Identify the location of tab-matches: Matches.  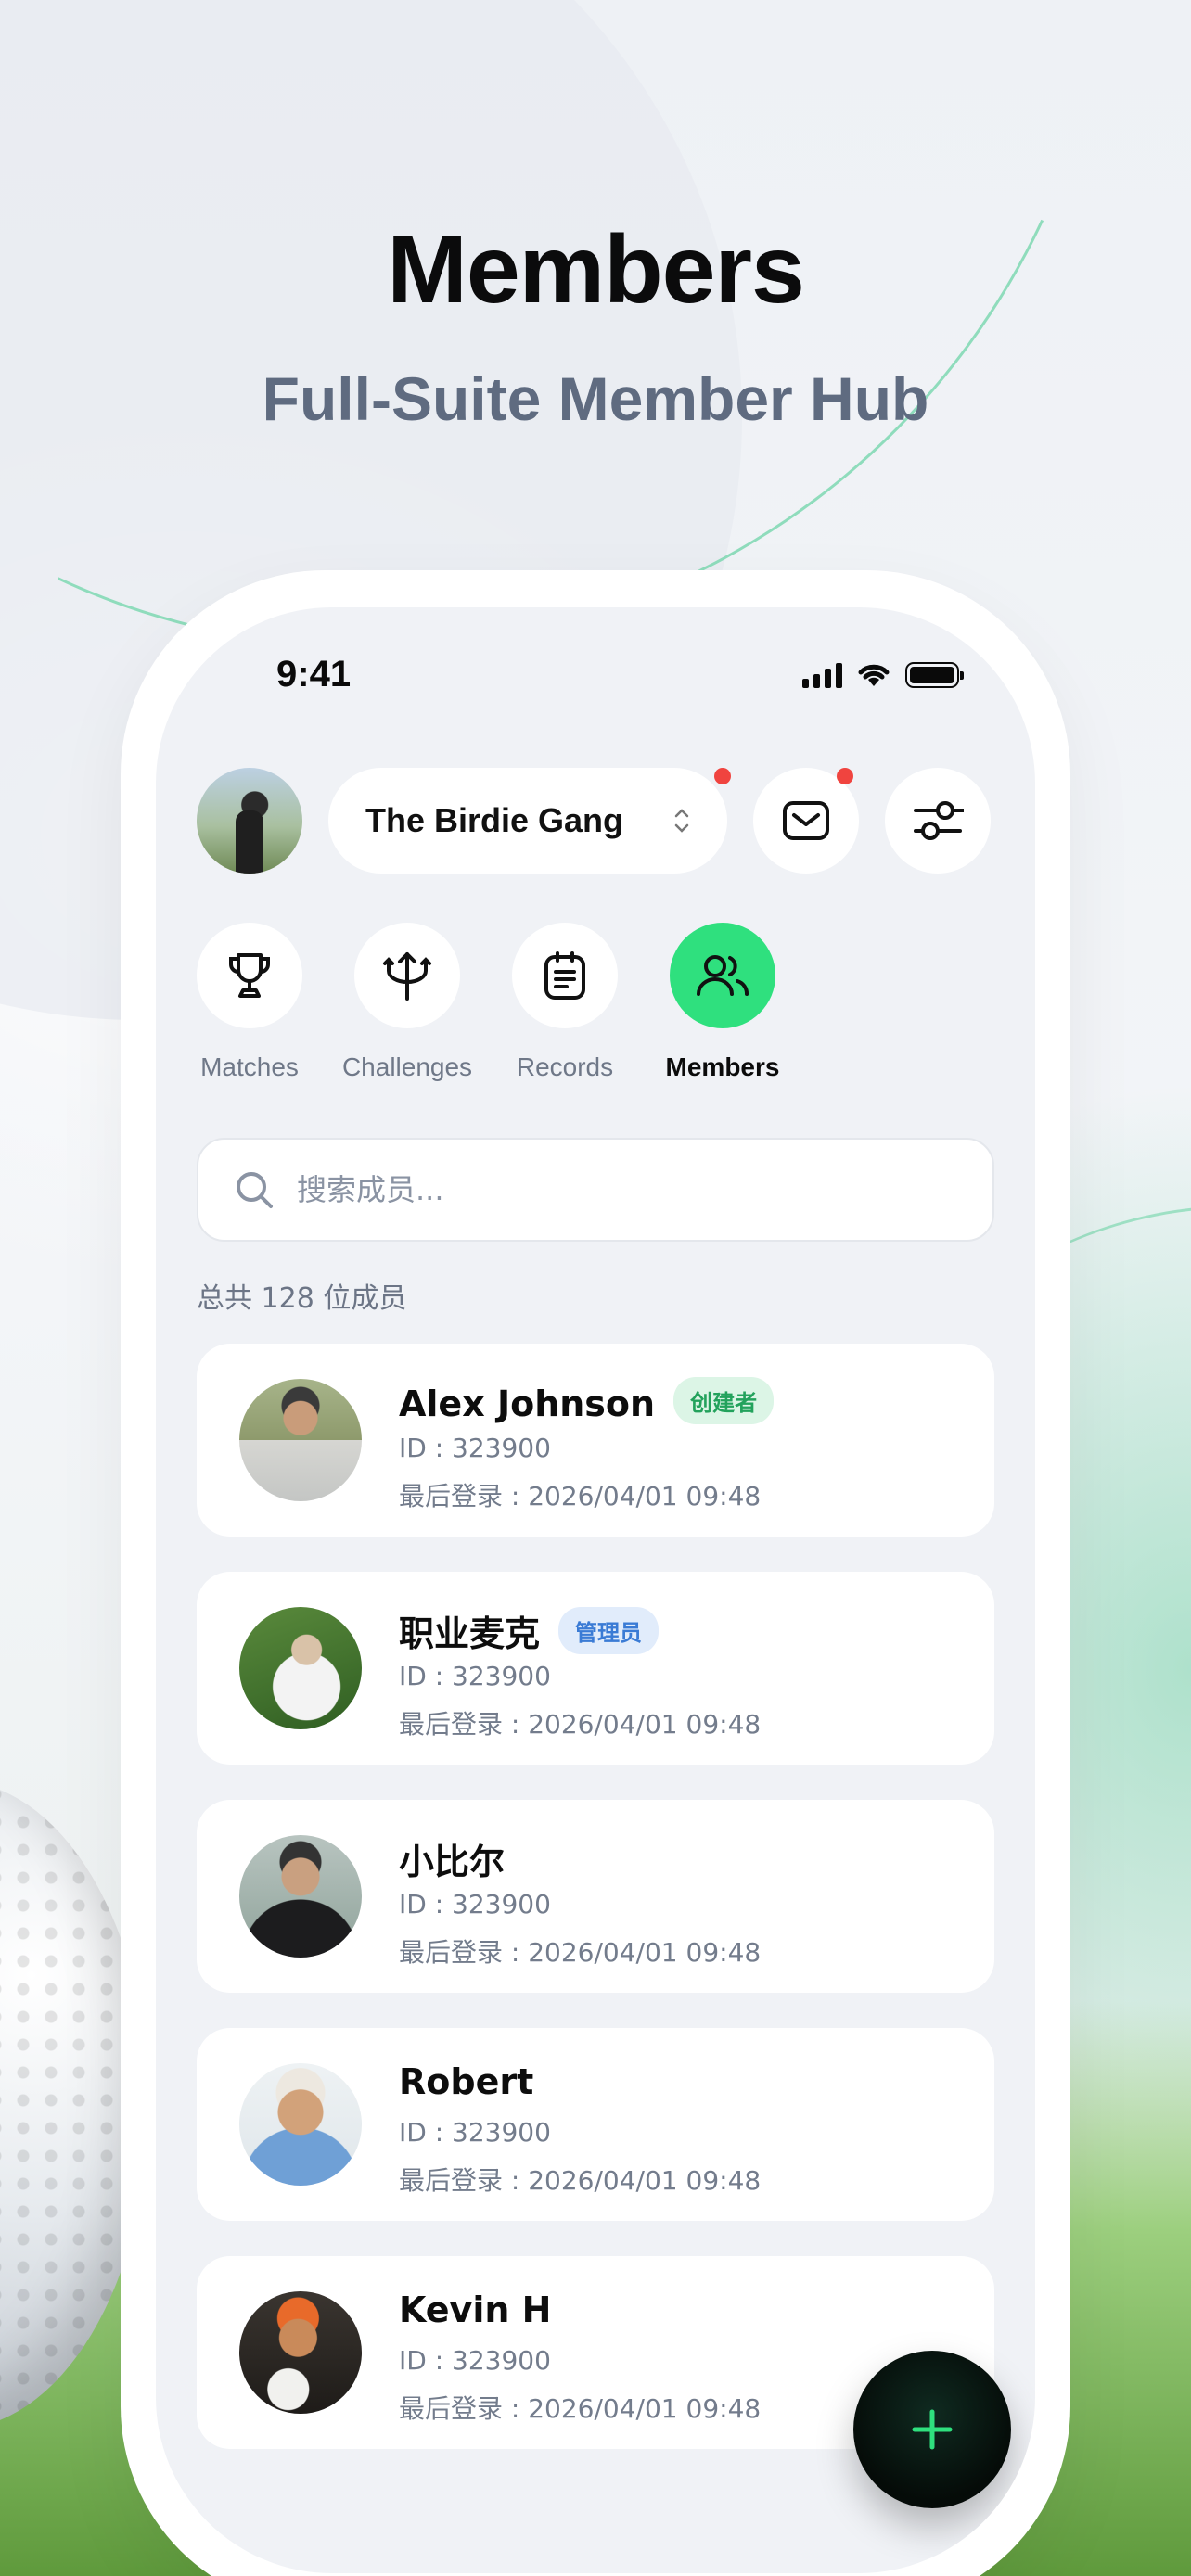
(249, 1003).